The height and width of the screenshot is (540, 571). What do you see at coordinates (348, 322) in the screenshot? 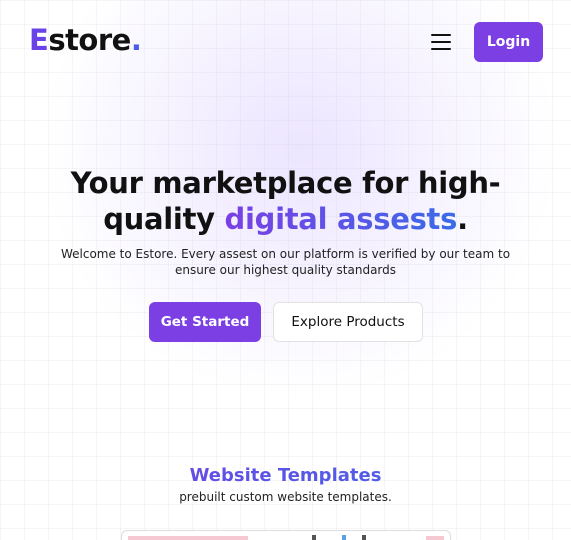
I see `explore-products-button: Explore Products` at bounding box center [348, 322].